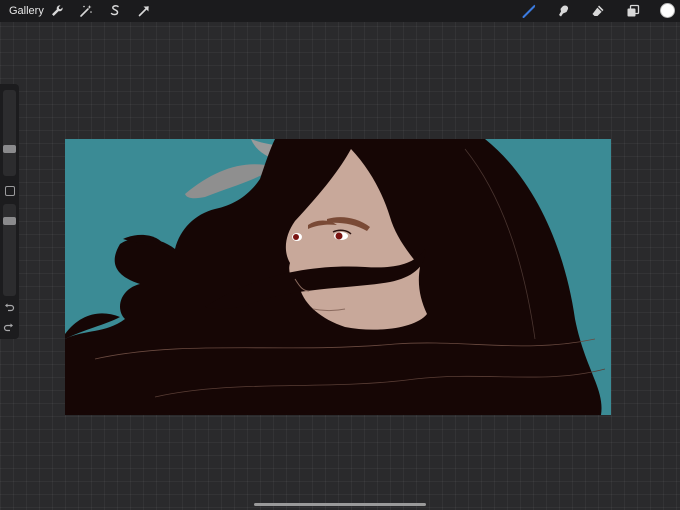 This screenshot has height=510, width=680. I want to click on wrench-icon, so click(57, 11).